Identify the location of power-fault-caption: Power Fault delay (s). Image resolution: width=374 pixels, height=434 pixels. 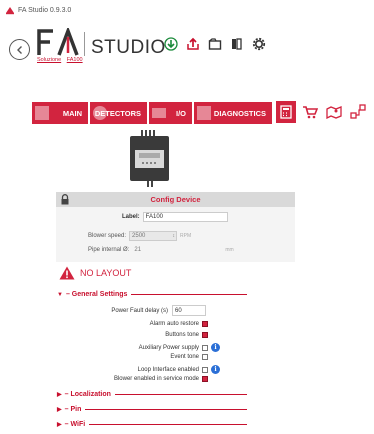
(139, 310).